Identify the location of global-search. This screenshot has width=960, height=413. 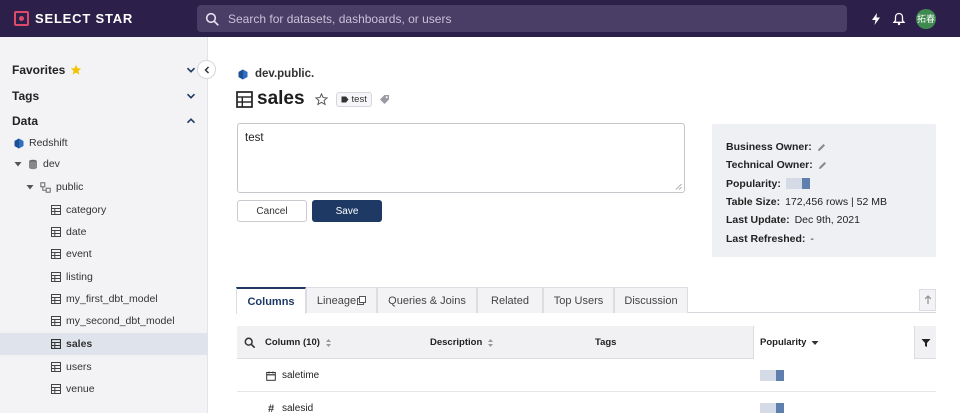
(522, 18).